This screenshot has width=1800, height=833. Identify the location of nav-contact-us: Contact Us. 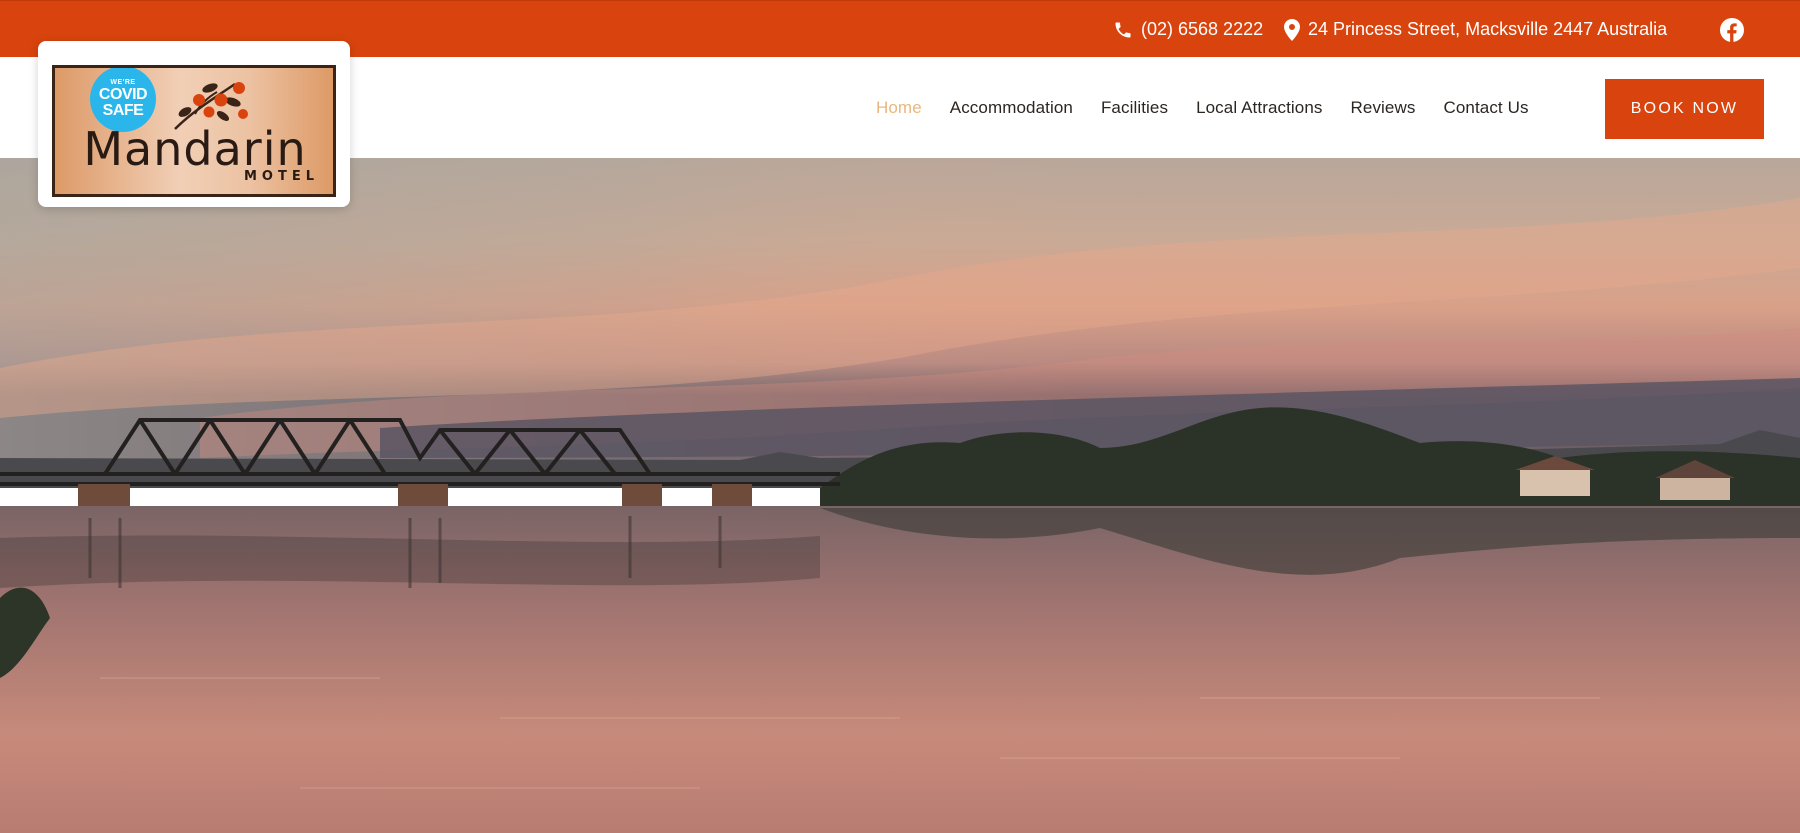
(1485, 108).